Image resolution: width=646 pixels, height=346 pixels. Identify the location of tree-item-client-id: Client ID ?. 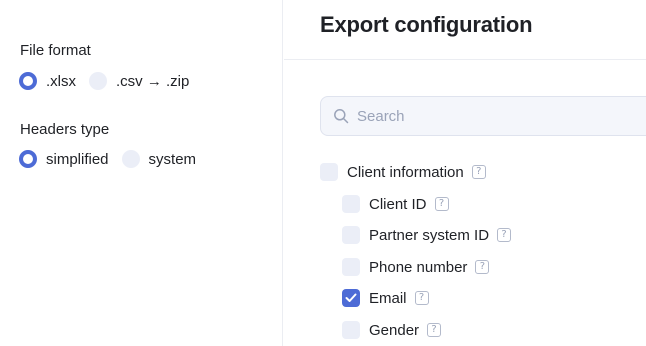
(395, 204).